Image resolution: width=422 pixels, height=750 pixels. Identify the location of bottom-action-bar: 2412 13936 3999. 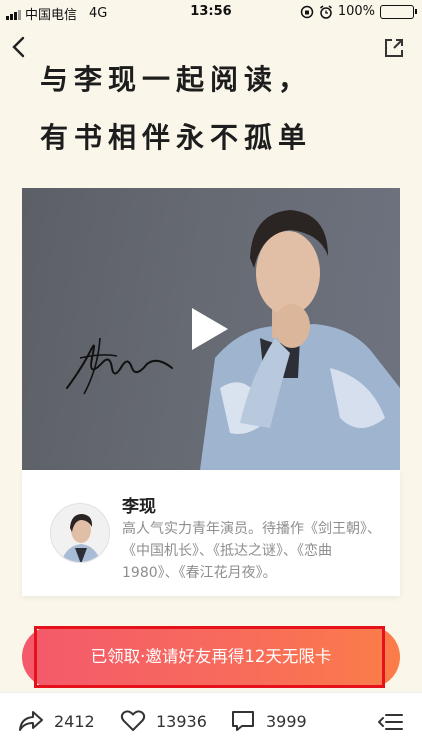
(211, 721).